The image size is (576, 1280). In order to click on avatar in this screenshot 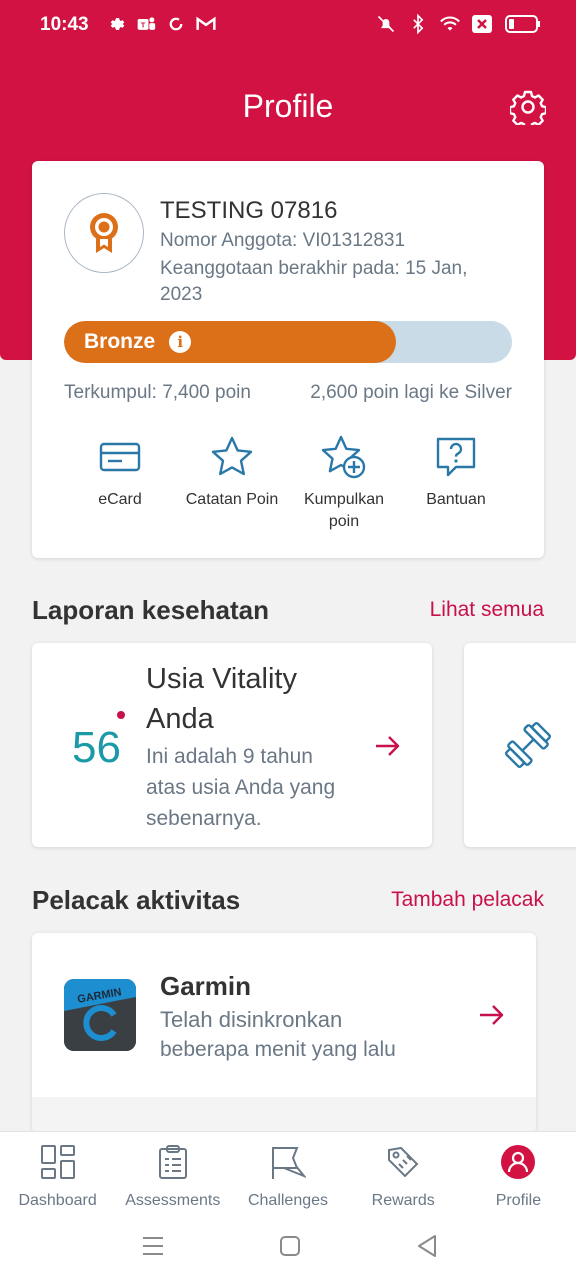, I will do `click(104, 233)`.